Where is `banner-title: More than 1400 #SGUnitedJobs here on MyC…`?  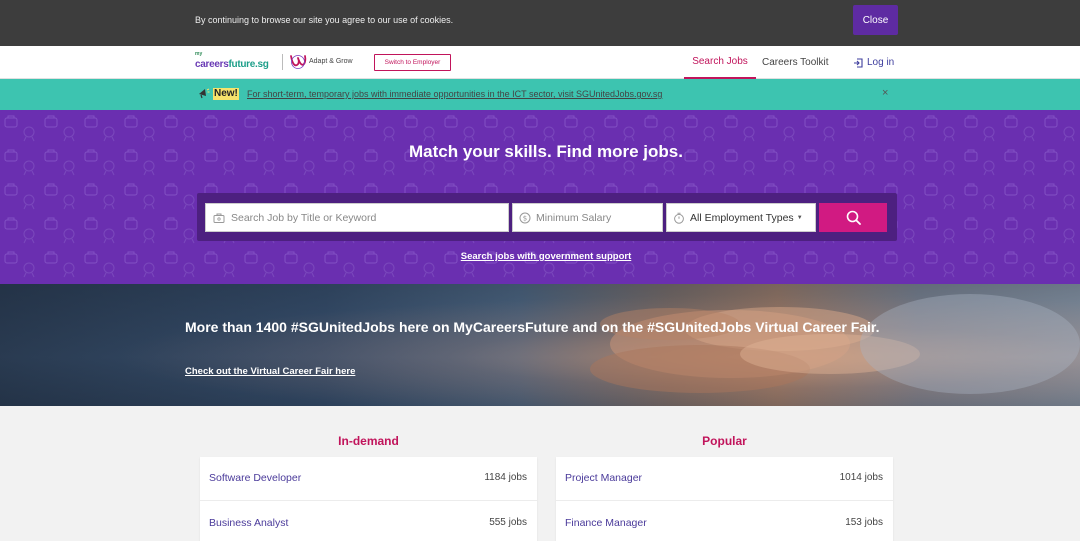 banner-title: More than 1400 #SGUnitedJobs here on MyC… is located at coordinates (532, 327).